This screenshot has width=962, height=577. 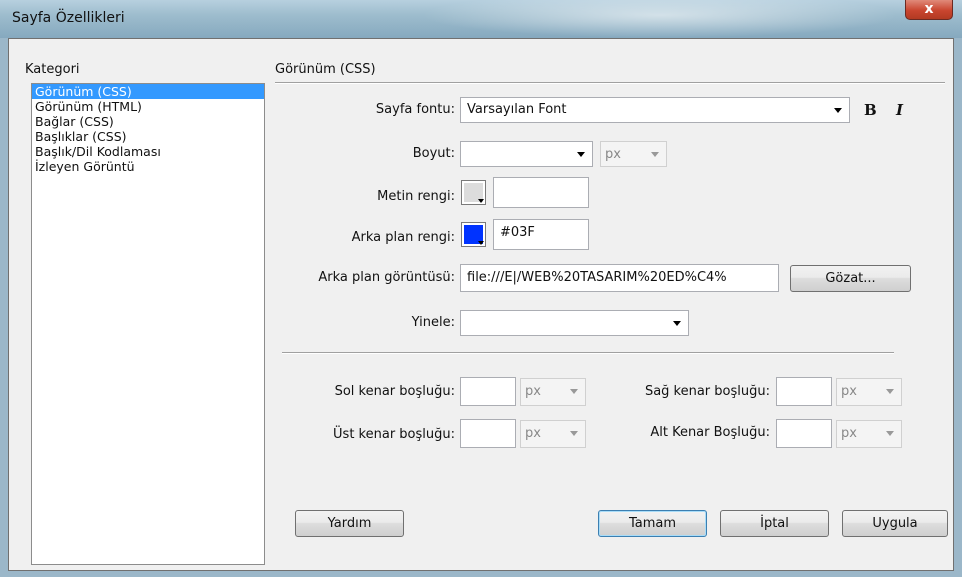 I want to click on bottom-margin-unit: px, so click(x=869, y=434).